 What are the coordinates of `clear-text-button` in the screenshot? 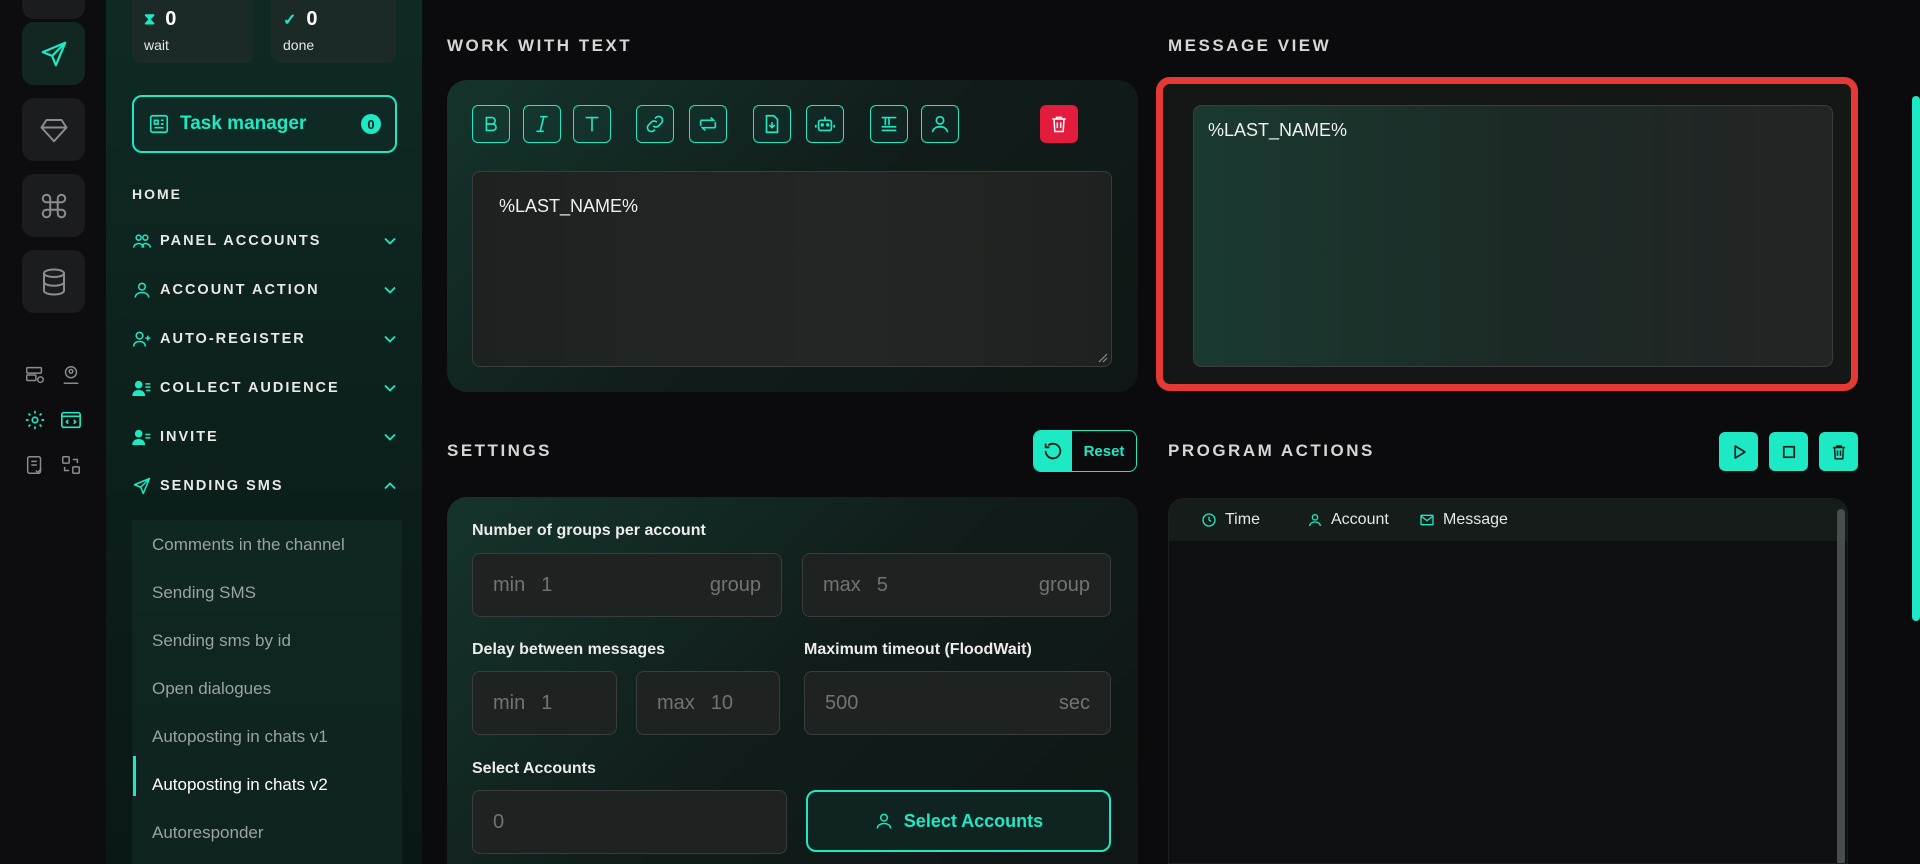 It's located at (1059, 124).